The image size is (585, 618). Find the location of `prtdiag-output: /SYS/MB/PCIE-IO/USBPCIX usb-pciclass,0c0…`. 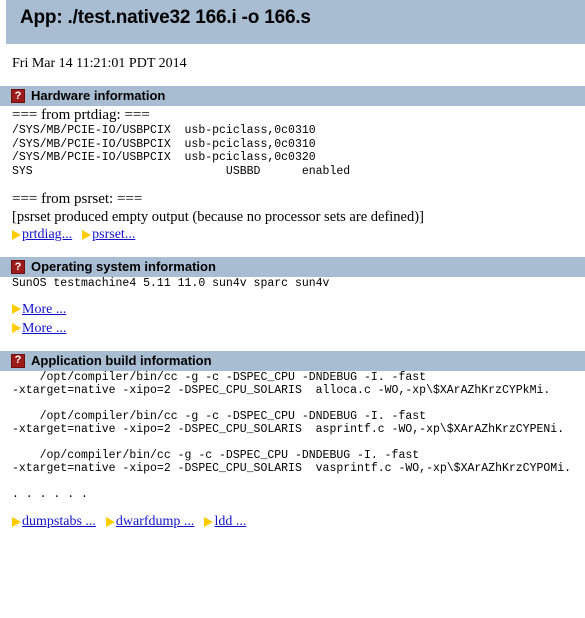

prtdiag-output: /SYS/MB/PCIE-IO/USBPCIX usb-pciclass,0c0… is located at coordinates (181, 151).